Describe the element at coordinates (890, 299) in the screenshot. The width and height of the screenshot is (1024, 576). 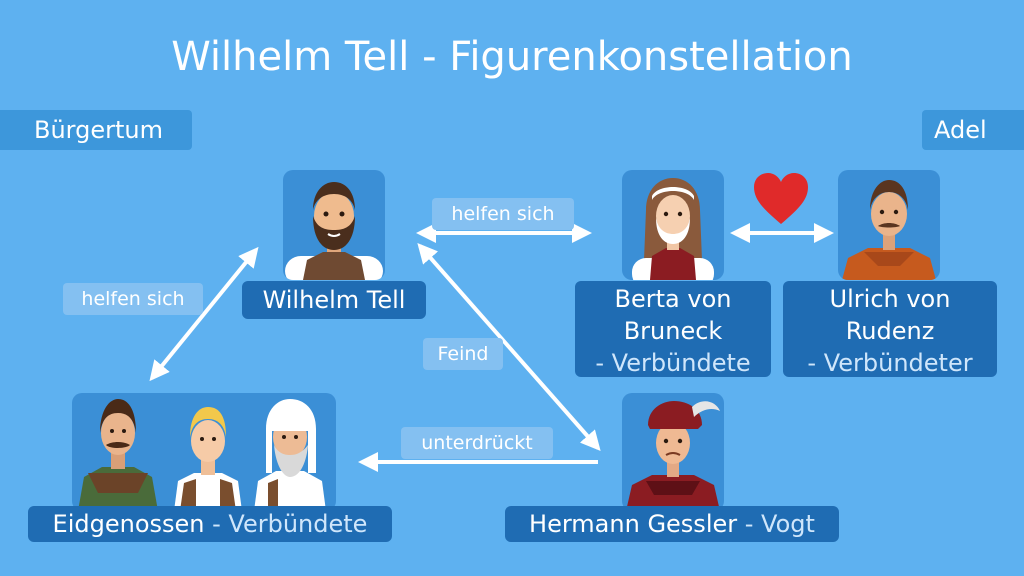
I see `ulrich-name-line1: Ulrich von` at that location.